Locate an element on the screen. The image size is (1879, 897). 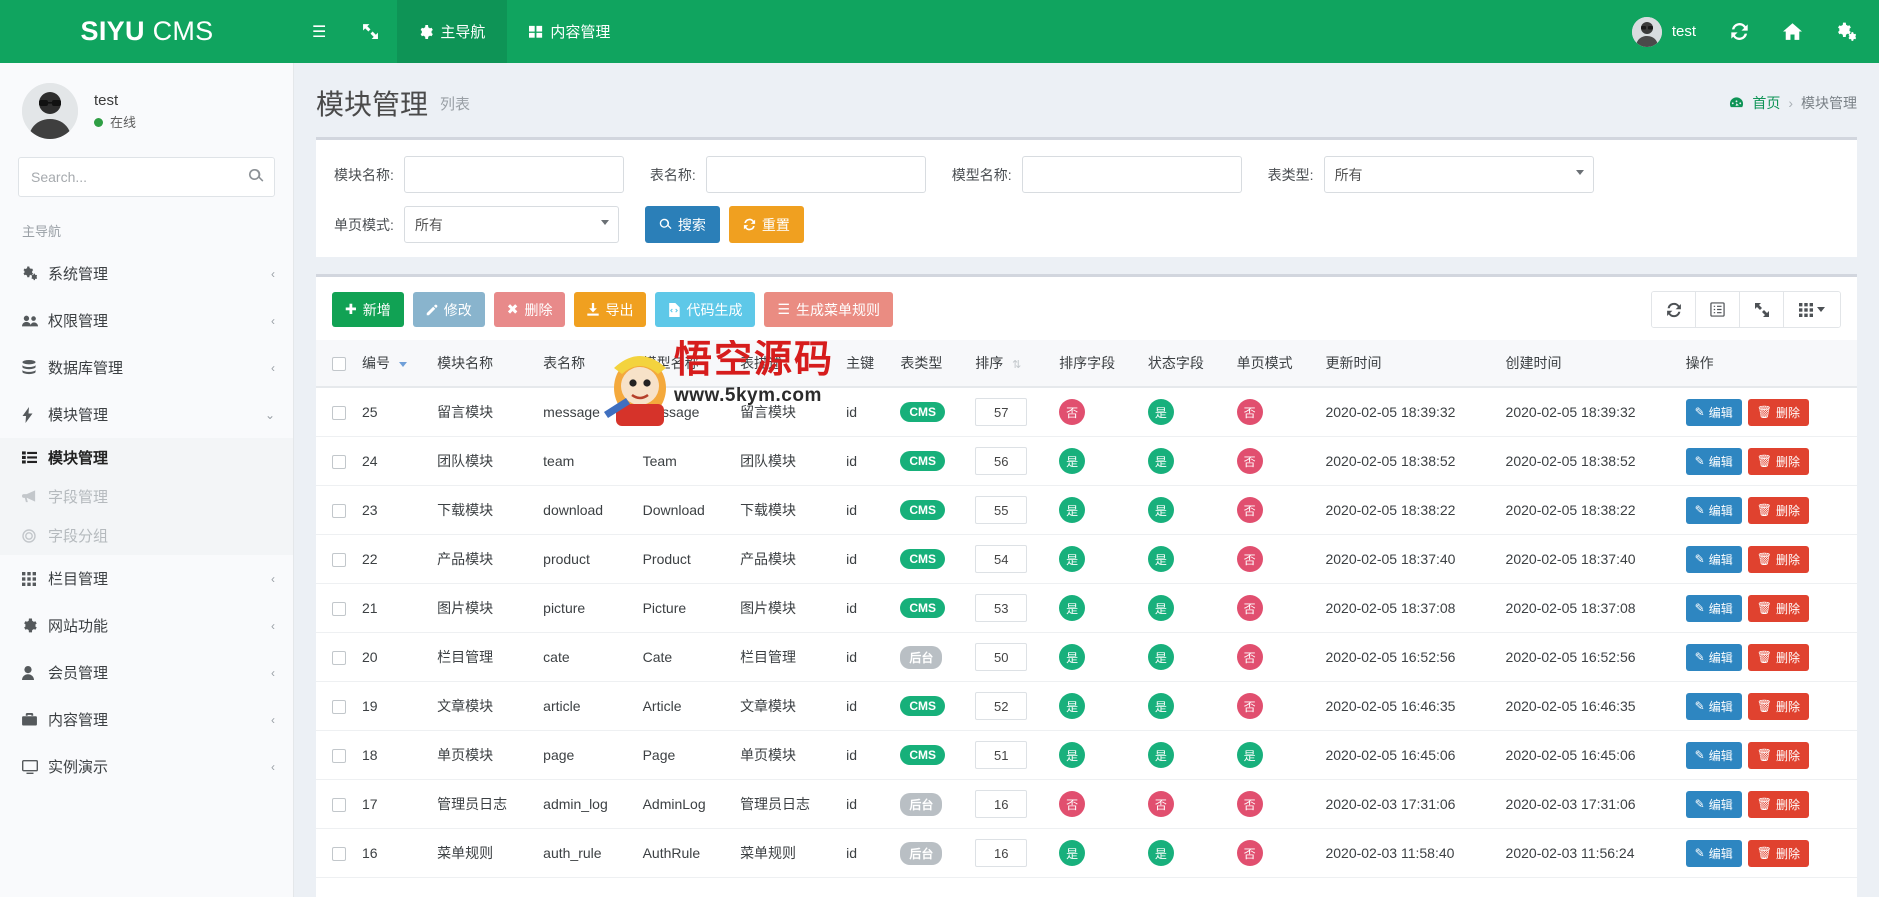
header-home-button is located at coordinates (1792, 31).